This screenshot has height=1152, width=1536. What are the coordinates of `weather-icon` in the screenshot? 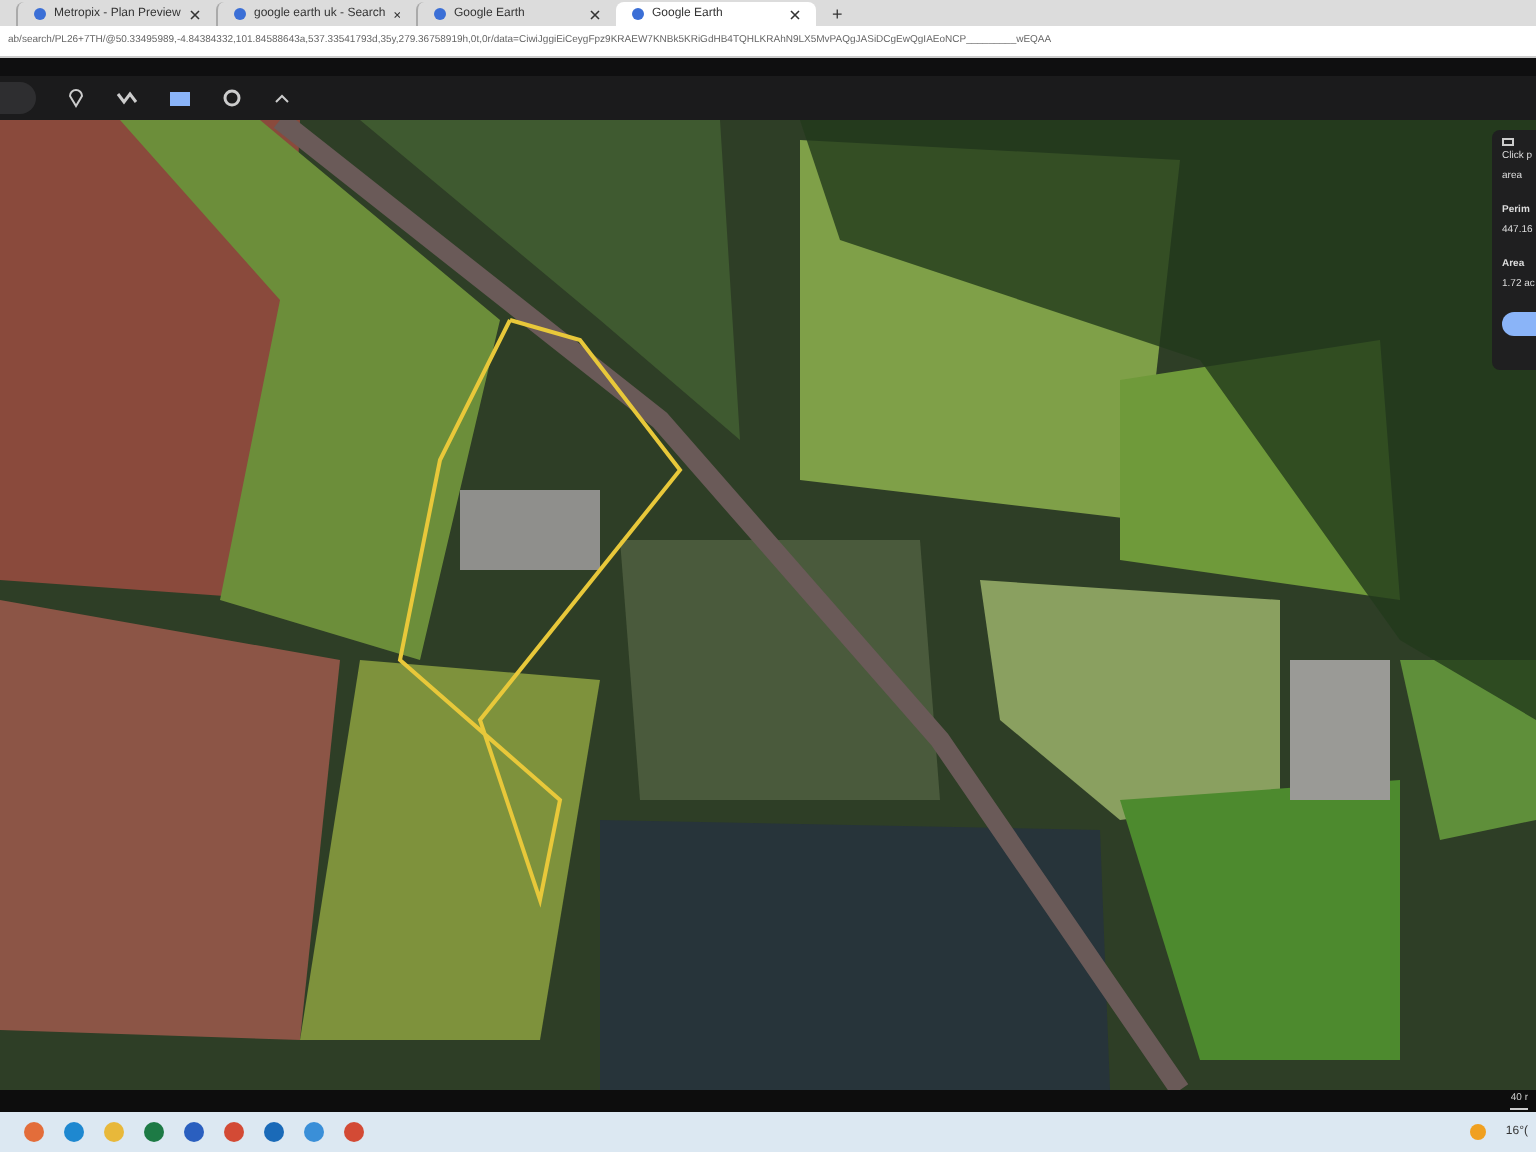 It's located at (1477, 1132).